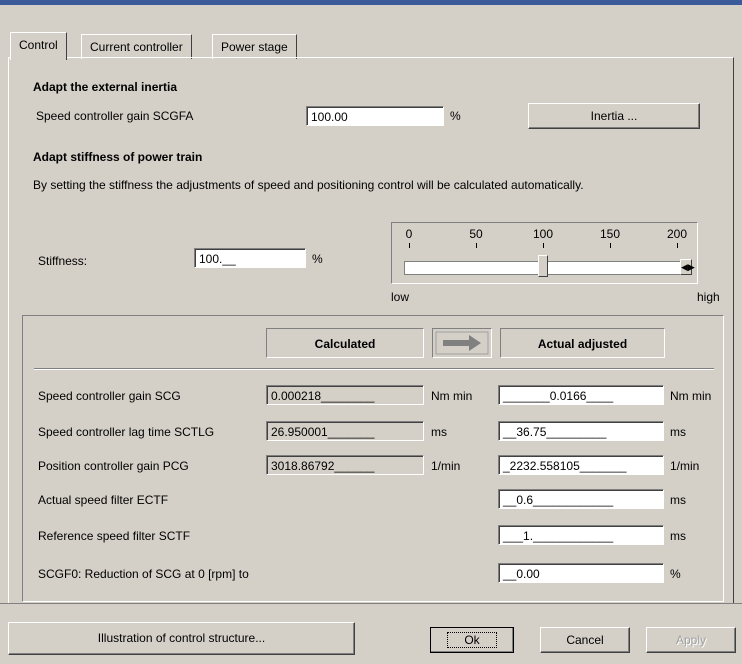  I want to click on scg-calculated: 0.000218________, so click(345, 395).